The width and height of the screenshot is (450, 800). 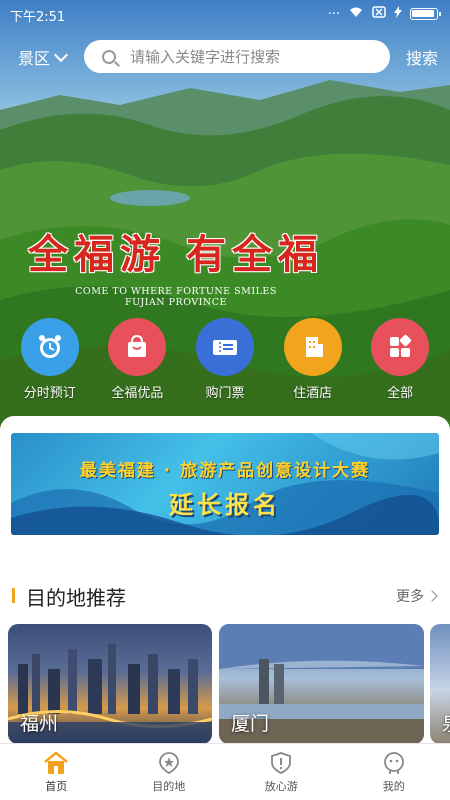 What do you see at coordinates (13, 595) in the screenshot?
I see `section-accent-bar` at bounding box center [13, 595].